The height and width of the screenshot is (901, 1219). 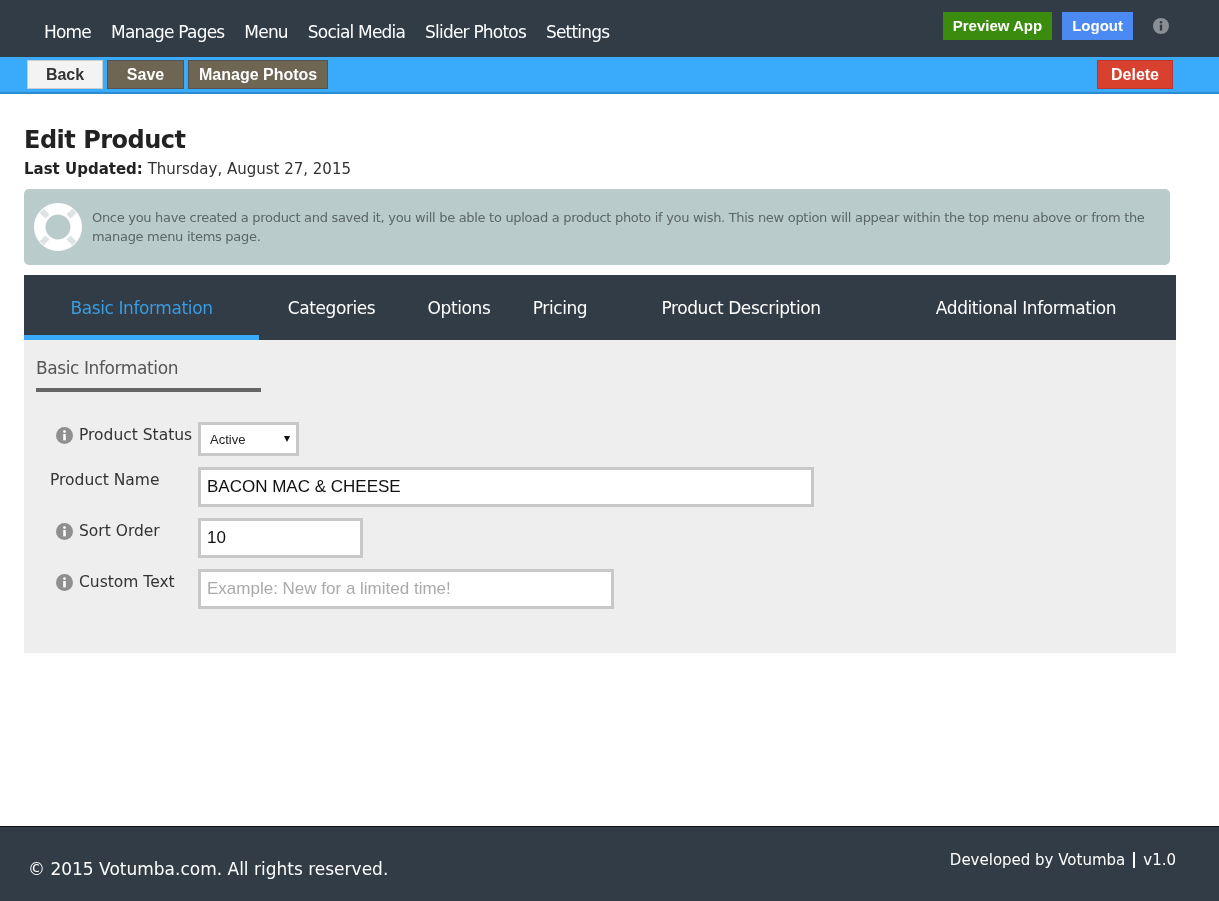 What do you see at coordinates (619, 227) in the screenshot?
I see `notice-text: Once you have created a product and saved it, you will be able to upload a product photo if you wish. This new option will appear within the top menu above or from the manage menu items page.` at bounding box center [619, 227].